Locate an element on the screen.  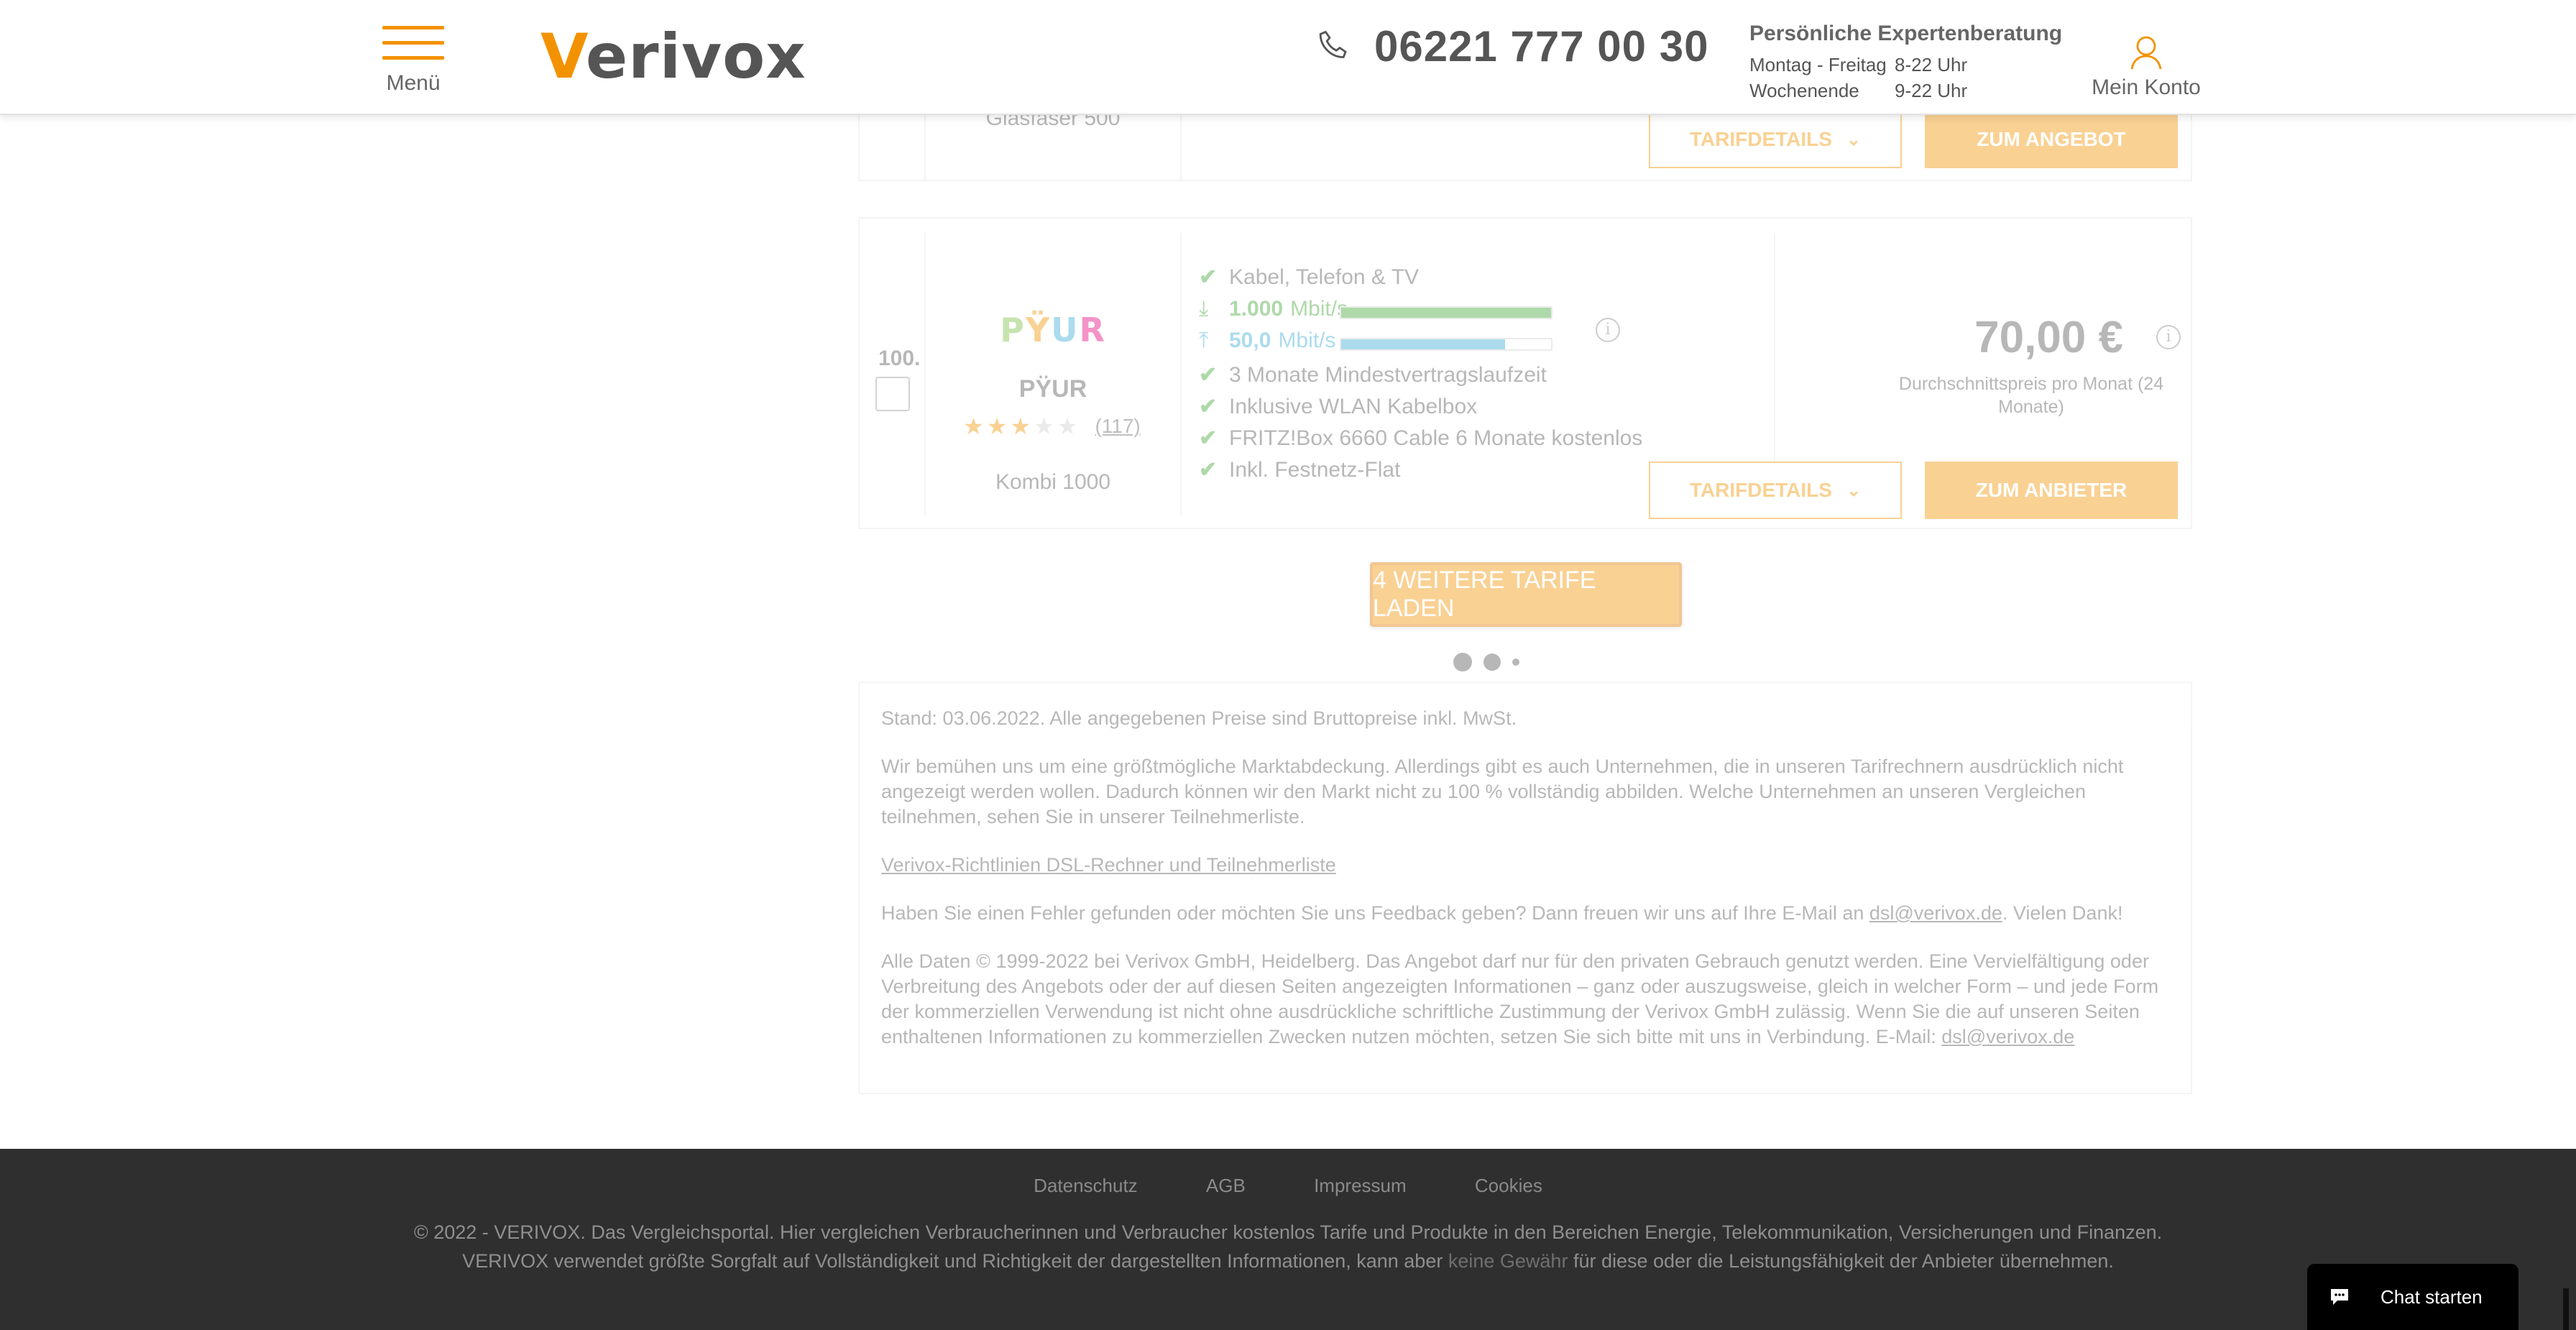
verivox-logo: Verivox is located at coordinates (673, 56).